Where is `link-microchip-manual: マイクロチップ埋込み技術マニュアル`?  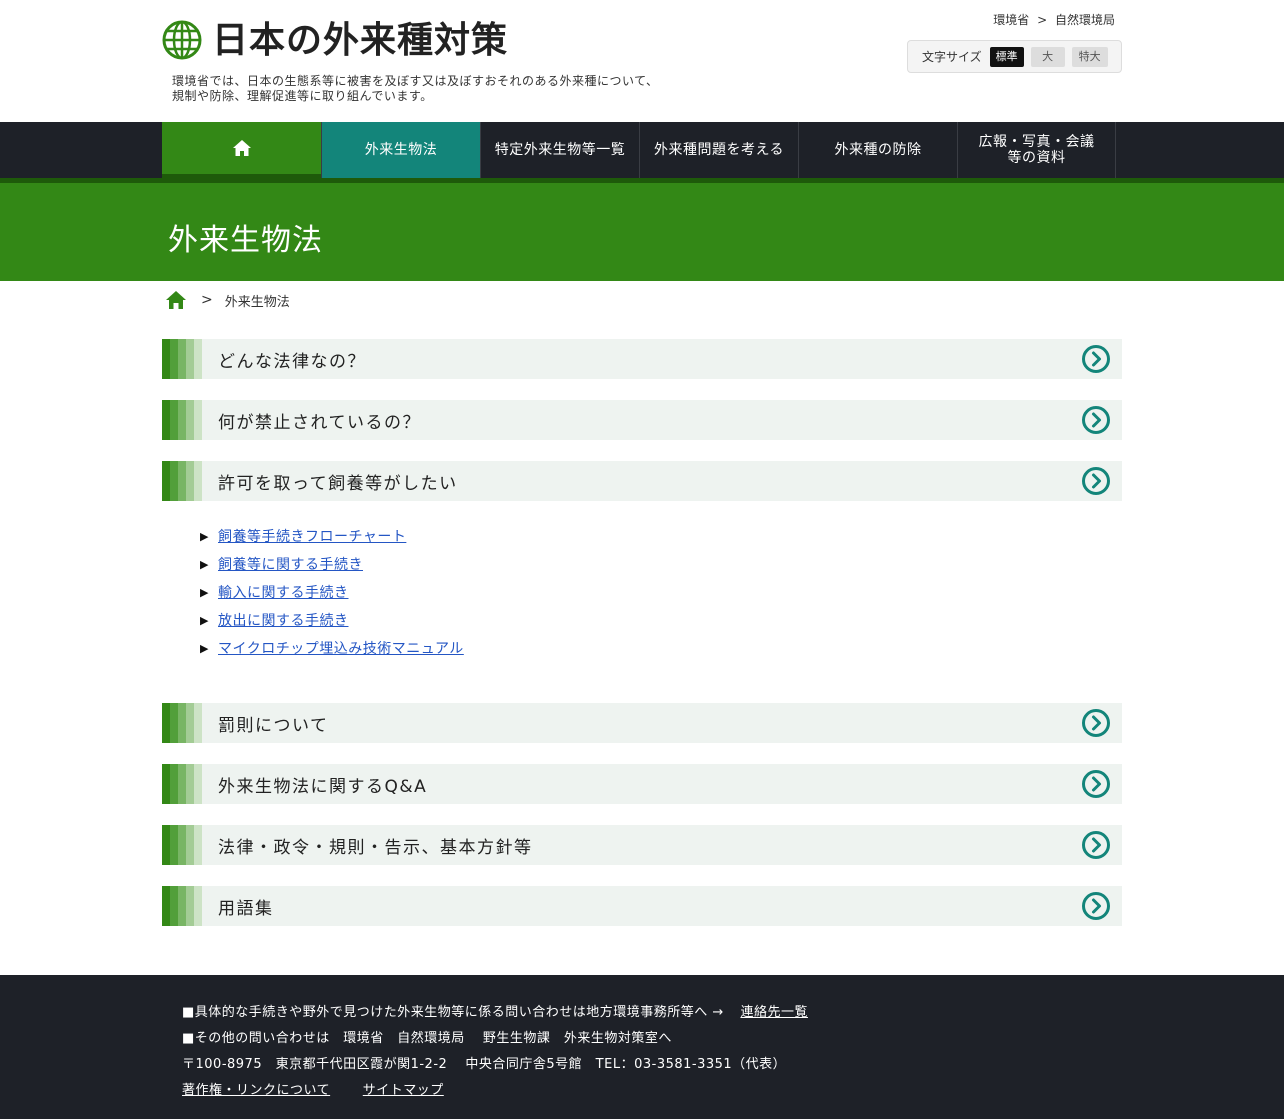
link-microchip-manual: マイクロチップ埋込み技術マニュアル is located at coordinates (341, 648).